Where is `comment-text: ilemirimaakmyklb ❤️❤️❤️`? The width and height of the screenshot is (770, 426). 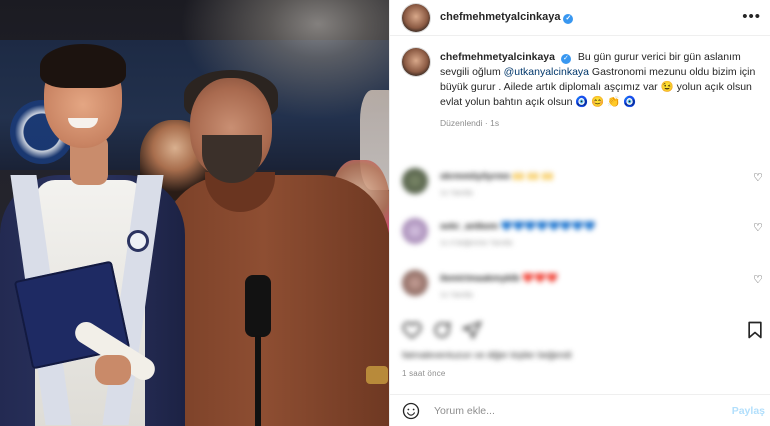
comment-text: ilemirimaakmyklb ❤️❤️❤️ is located at coordinates (499, 278).